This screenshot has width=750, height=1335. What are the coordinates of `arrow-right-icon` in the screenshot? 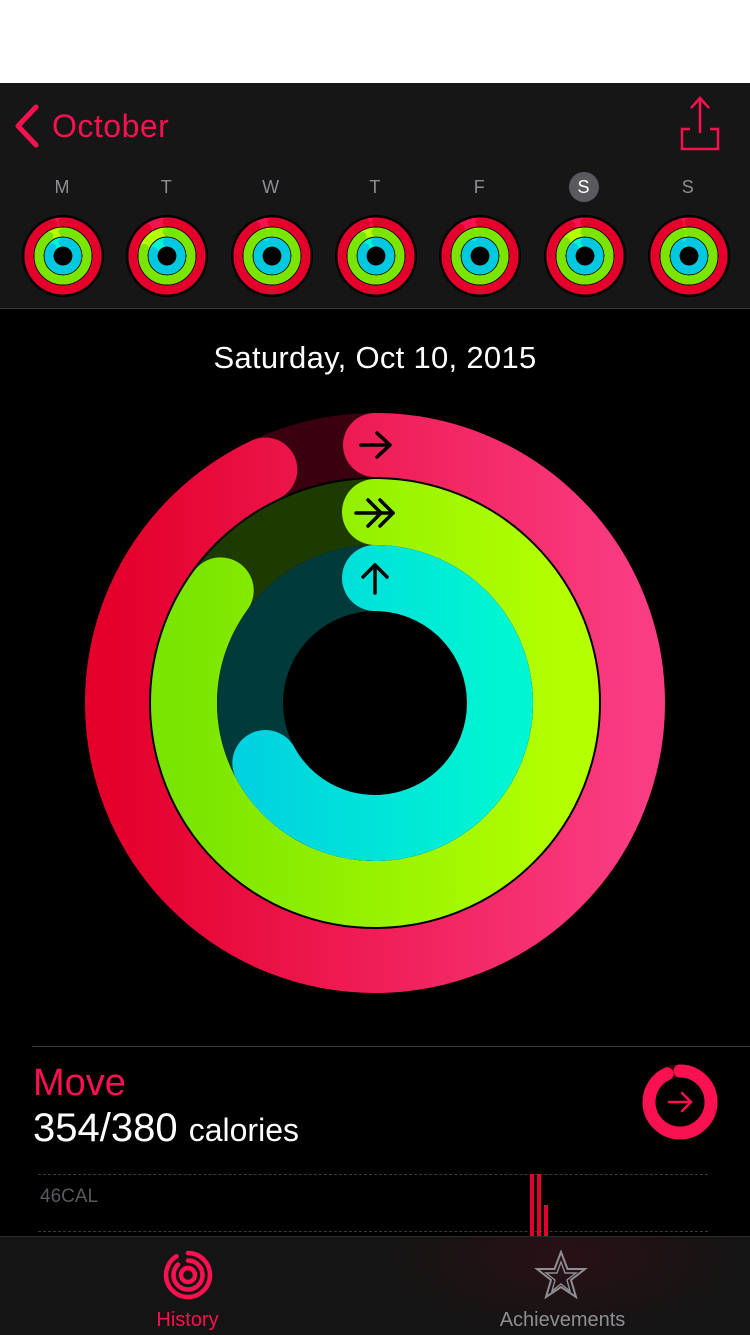 It's located at (680, 1102).